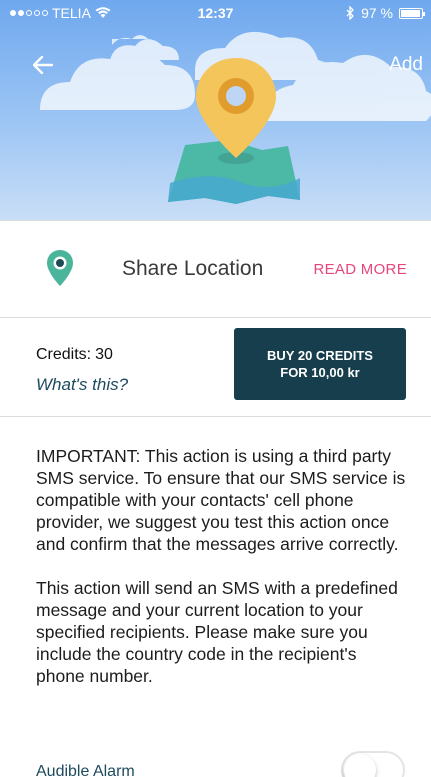 Image resolution: width=431 pixels, height=777 pixels. I want to click on add-button: Add, so click(406, 65).